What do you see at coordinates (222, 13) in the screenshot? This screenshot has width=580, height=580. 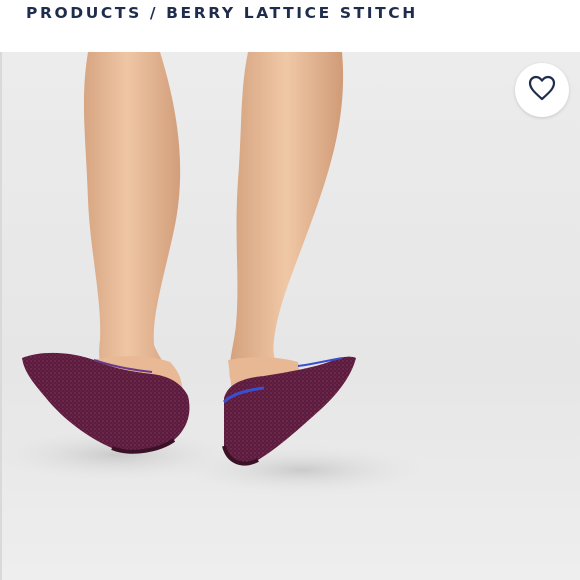 I see `breadcrumb: PRODUCTS / BERRY LATTICE STITCH` at bounding box center [222, 13].